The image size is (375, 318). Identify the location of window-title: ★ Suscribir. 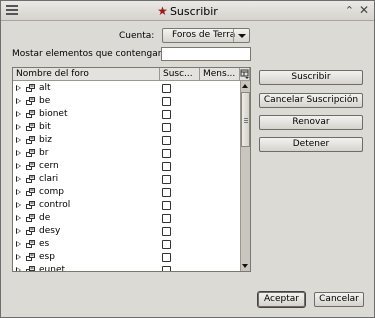
(187, 11).